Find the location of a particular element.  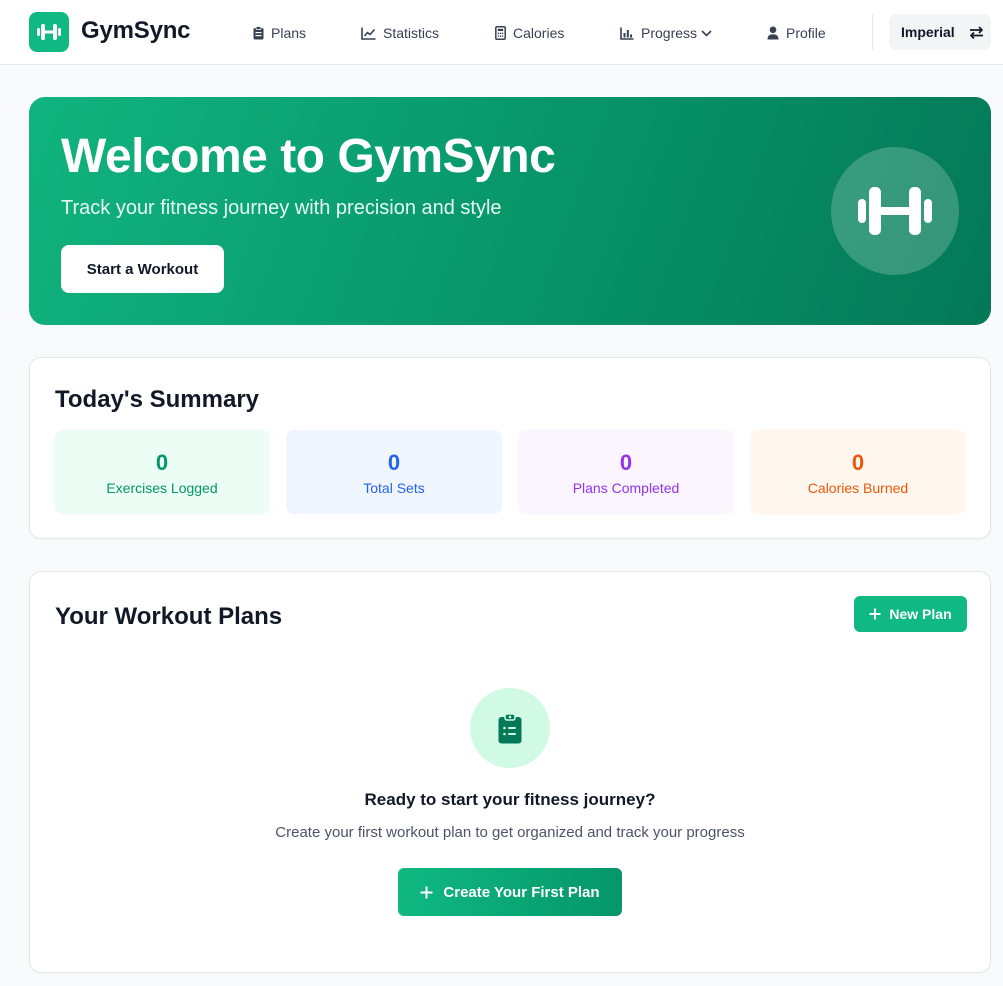

nav-profile-label: Profile is located at coordinates (806, 33).